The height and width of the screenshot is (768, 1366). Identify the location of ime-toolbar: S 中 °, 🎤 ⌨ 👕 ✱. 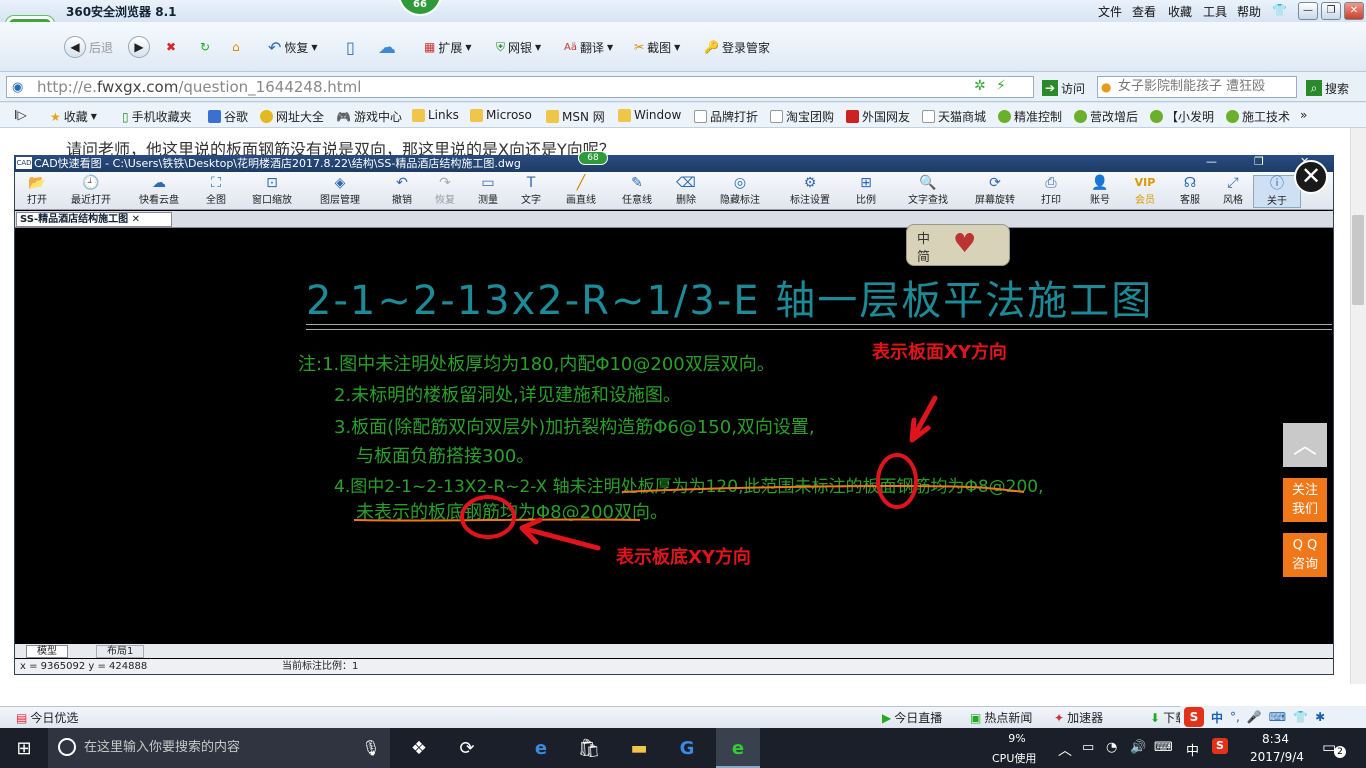
(1273, 717).